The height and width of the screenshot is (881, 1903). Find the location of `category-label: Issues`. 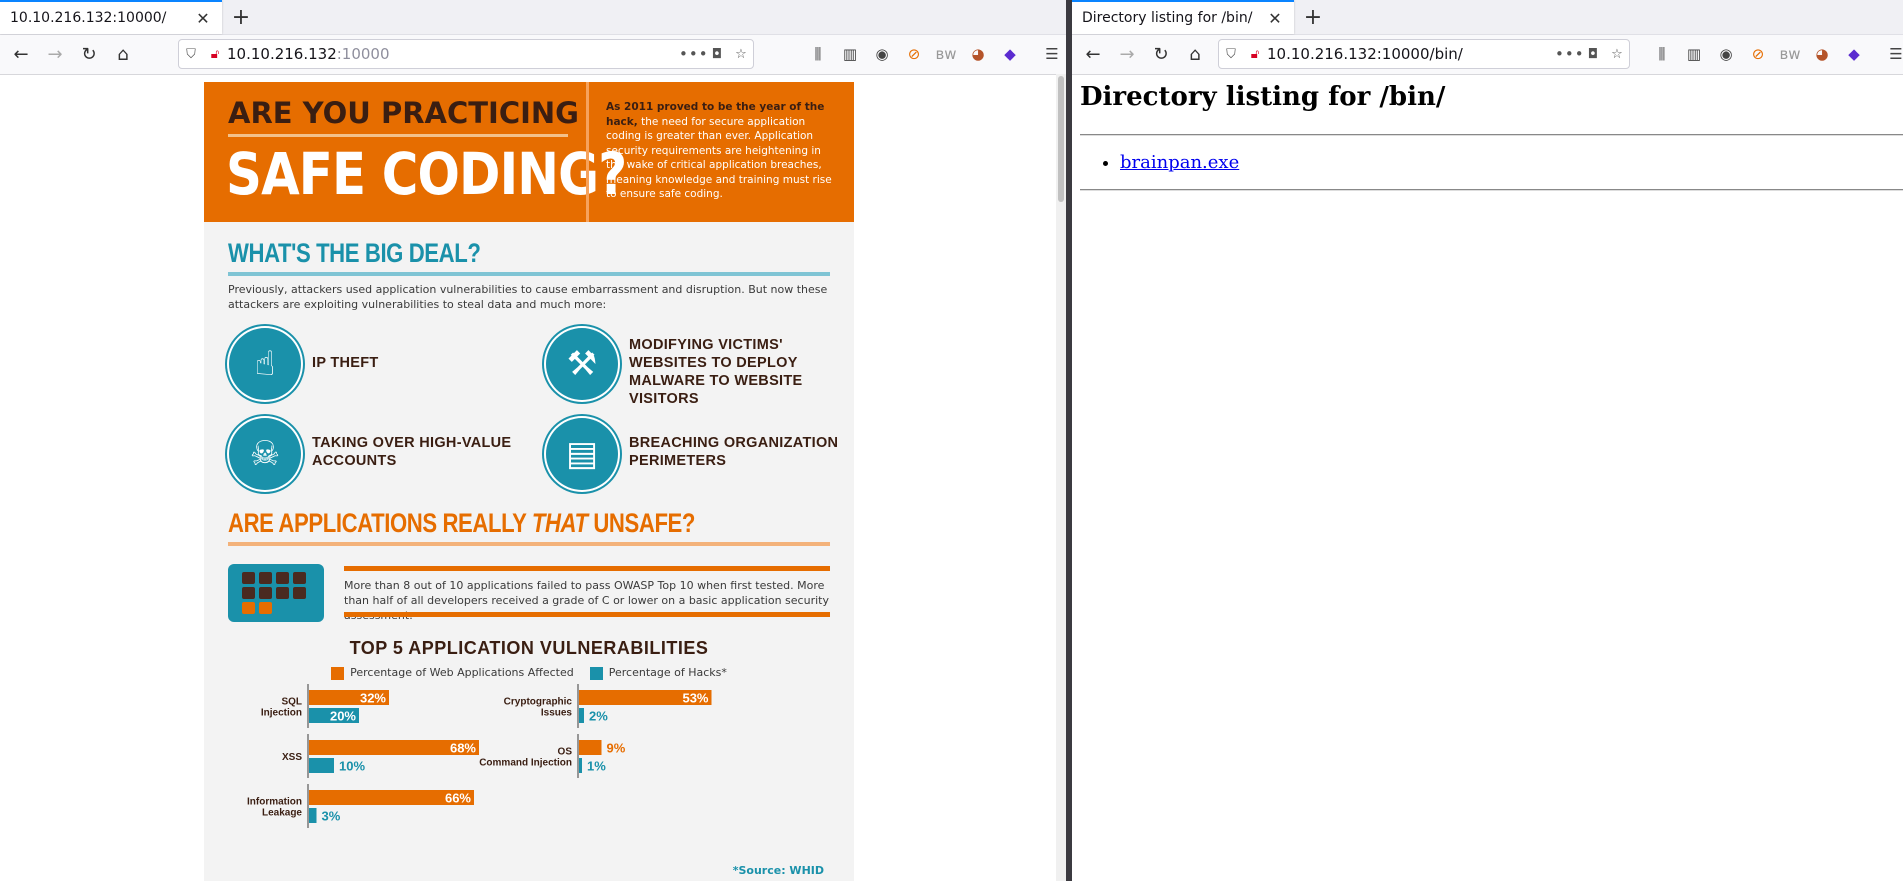

category-label: Issues is located at coordinates (557, 713).